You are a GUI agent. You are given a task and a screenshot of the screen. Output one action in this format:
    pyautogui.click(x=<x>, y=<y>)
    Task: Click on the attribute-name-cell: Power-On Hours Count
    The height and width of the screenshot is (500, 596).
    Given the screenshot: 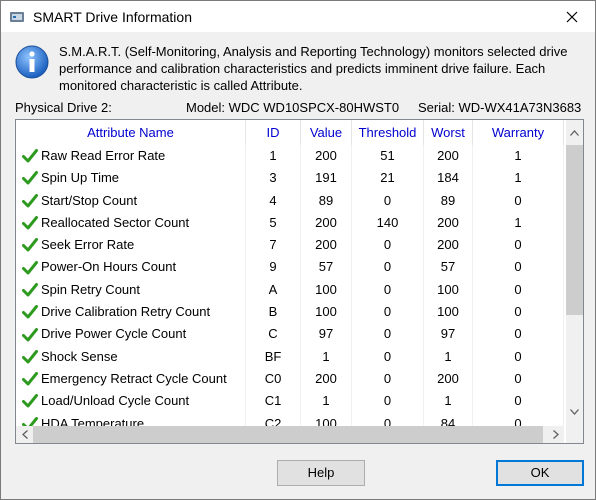 What is the action you would take?
    pyautogui.click(x=131, y=267)
    